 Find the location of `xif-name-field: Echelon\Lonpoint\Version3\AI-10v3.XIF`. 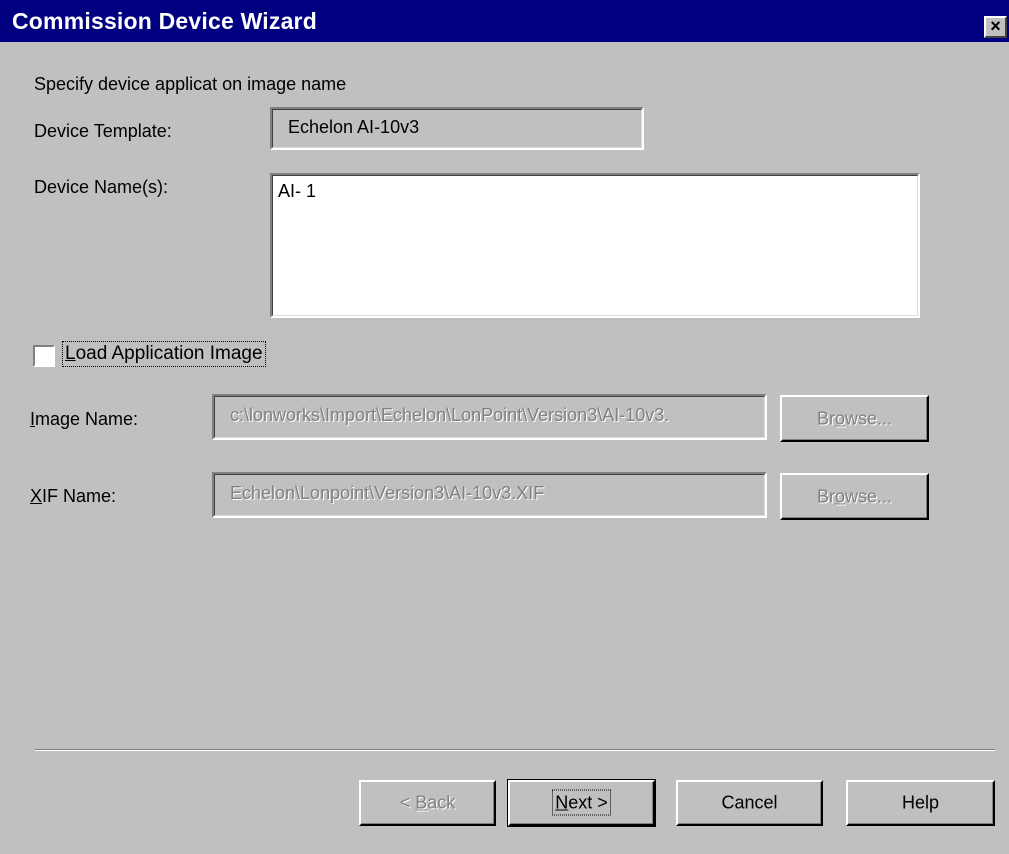

xif-name-field: Echelon\Lonpoint\Version3\AI-10v3.XIF is located at coordinates (489, 495).